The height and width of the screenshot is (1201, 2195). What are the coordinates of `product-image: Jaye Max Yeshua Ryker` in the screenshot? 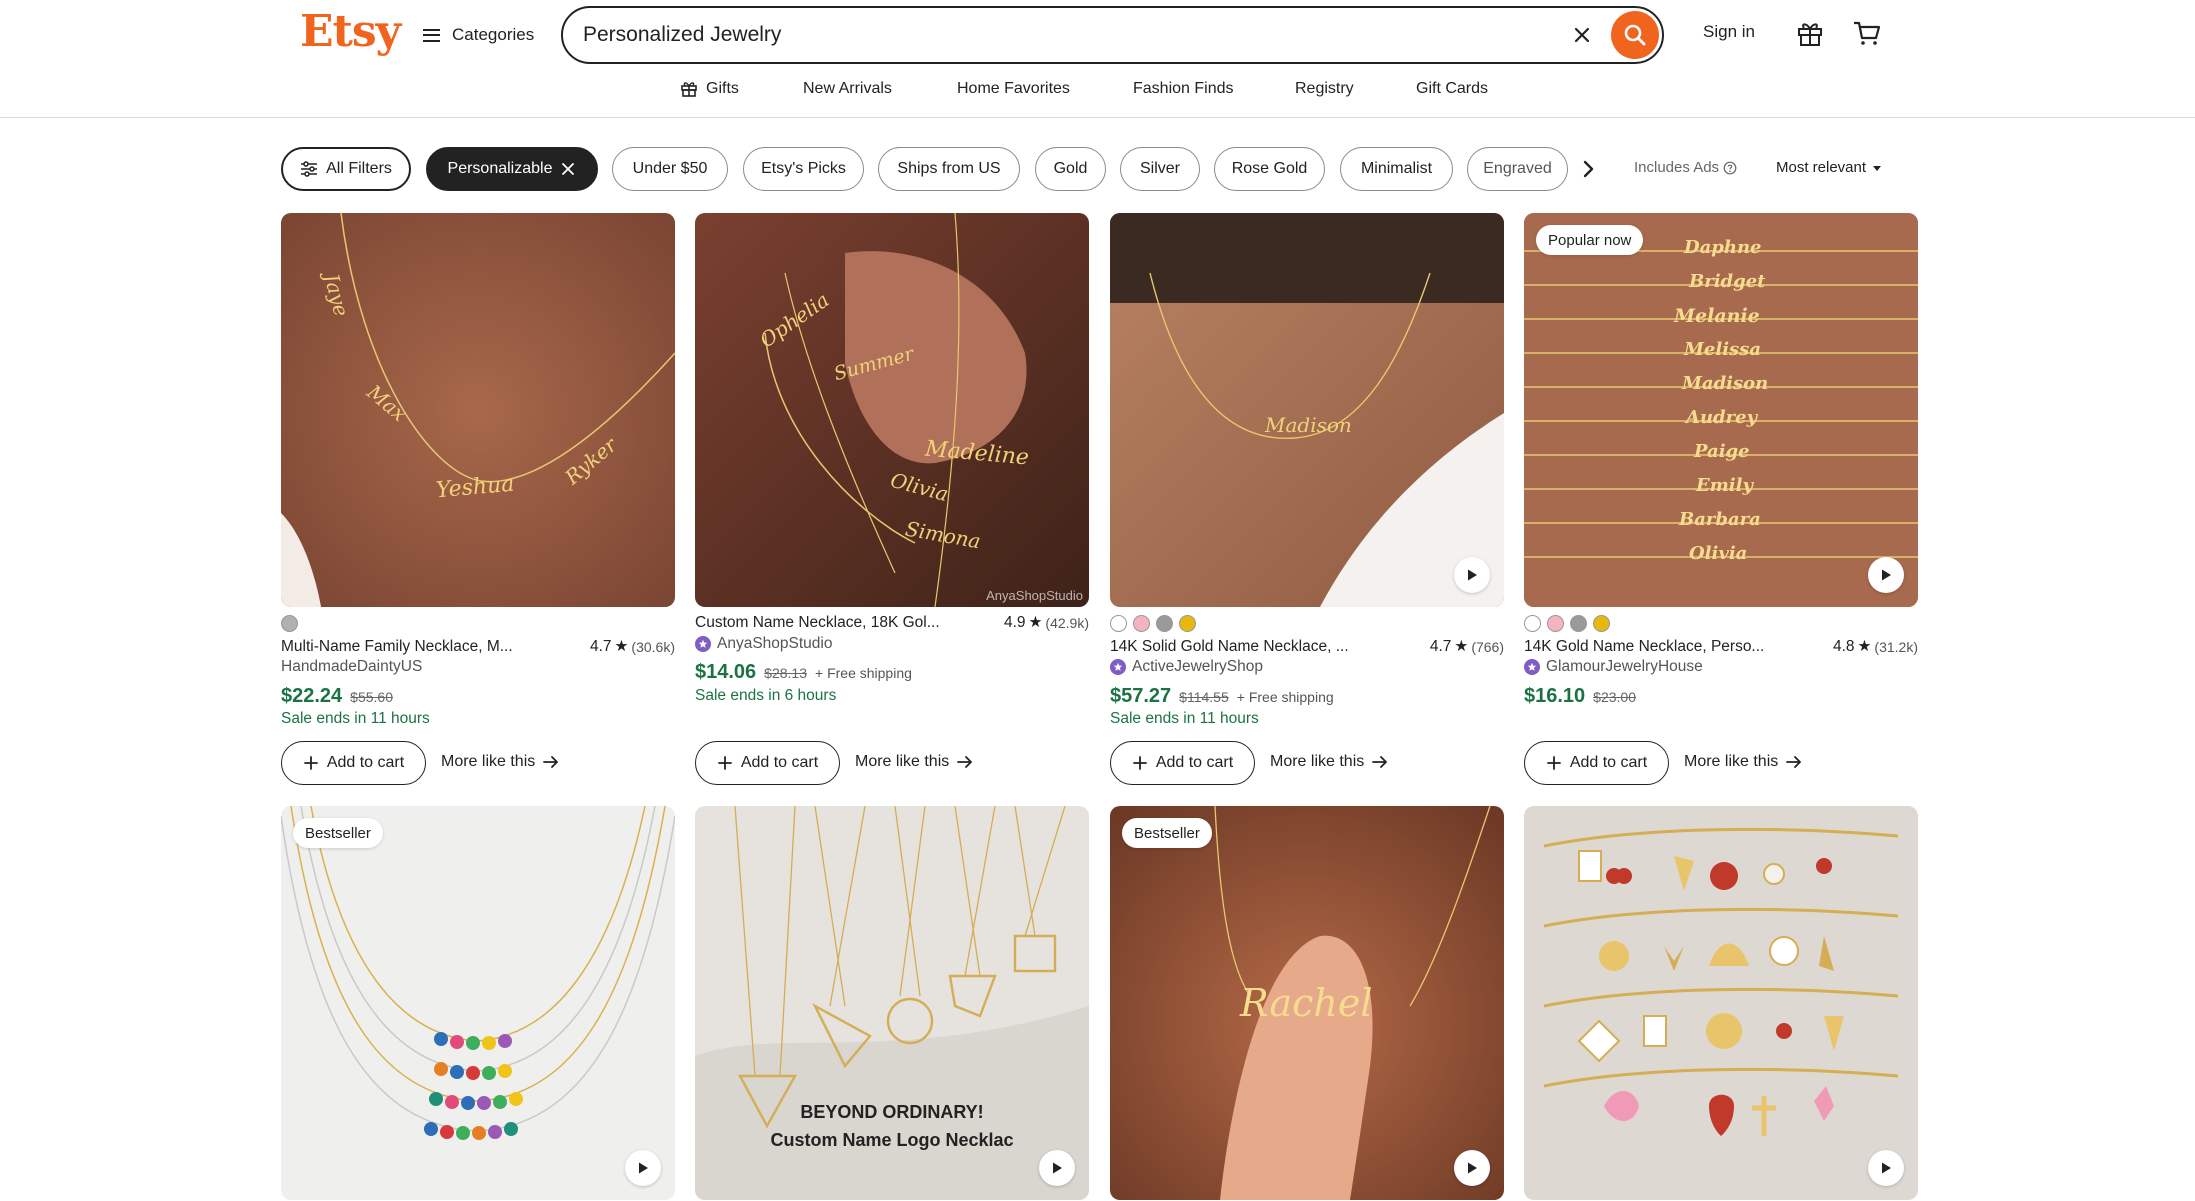 It's located at (478, 410).